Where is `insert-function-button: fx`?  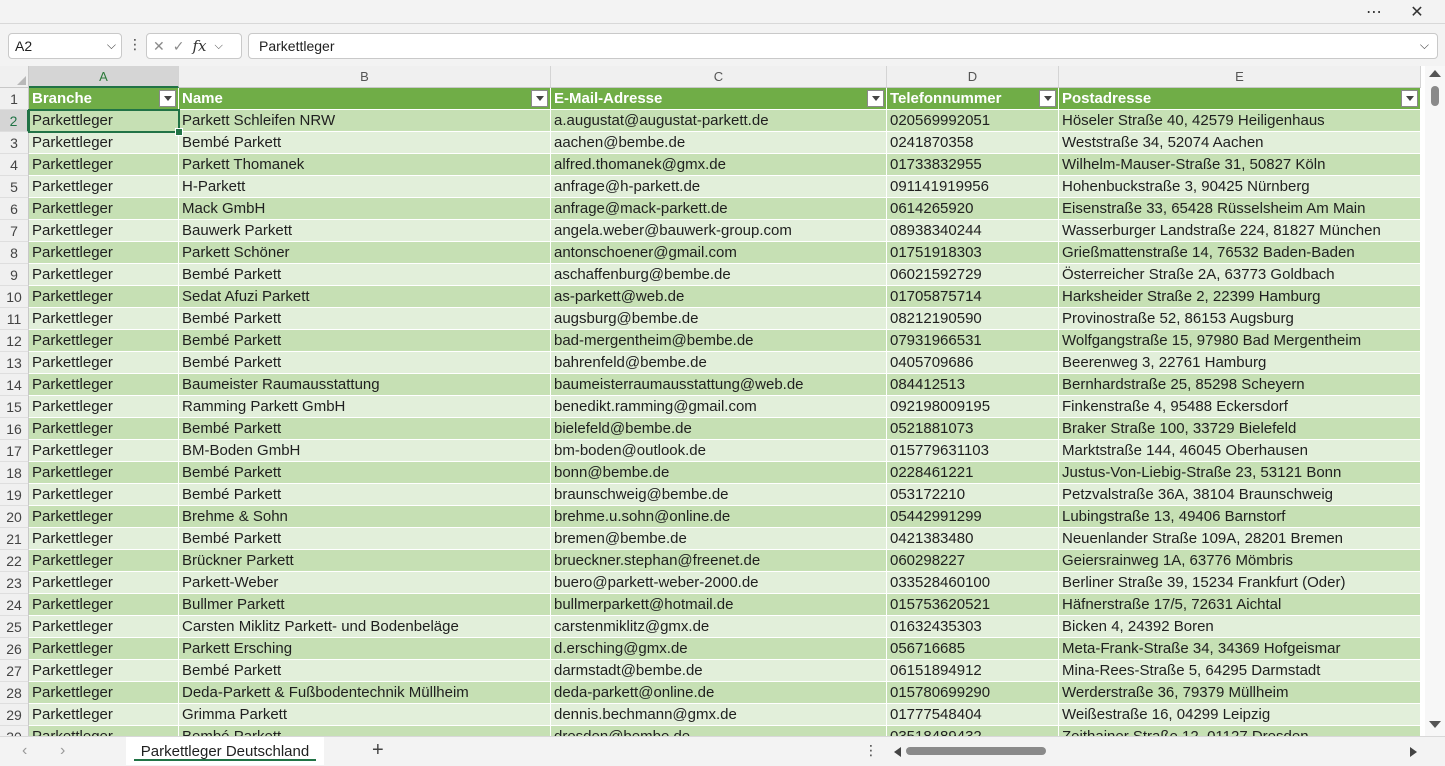
insert-function-button: fx is located at coordinates (199, 46).